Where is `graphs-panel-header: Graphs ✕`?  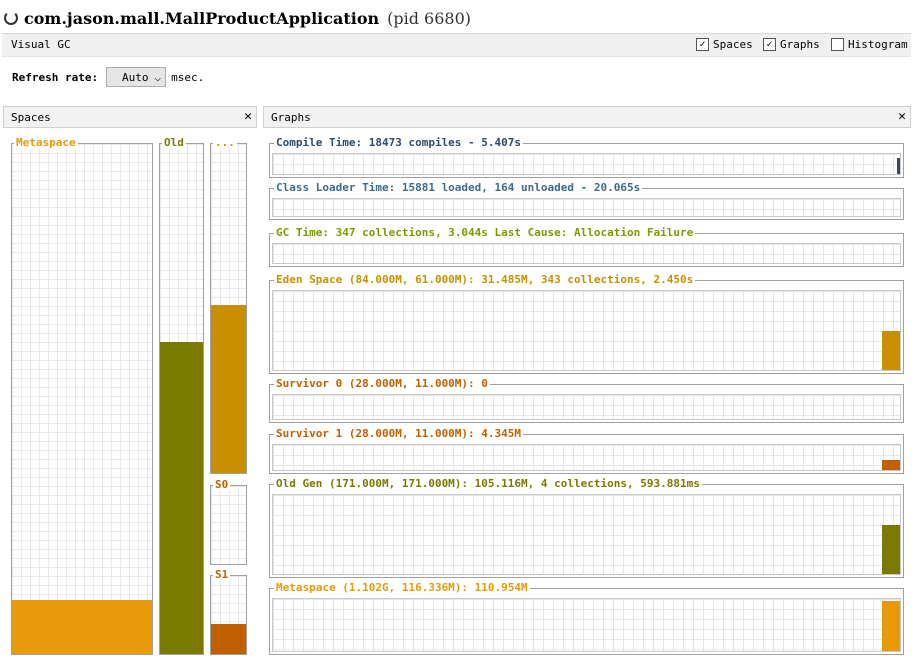
graphs-panel-header: Graphs ✕ is located at coordinates (587, 117).